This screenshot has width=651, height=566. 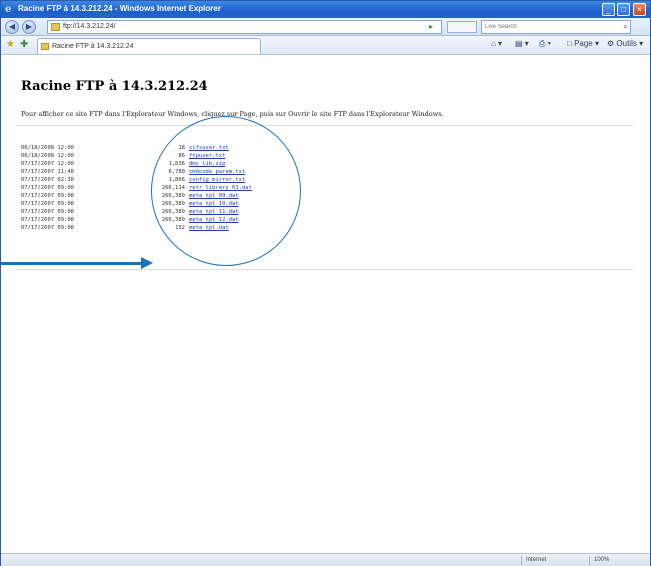 I want to click on page-title: Racine FTP à 14.3.212.24, so click(x=114, y=86).